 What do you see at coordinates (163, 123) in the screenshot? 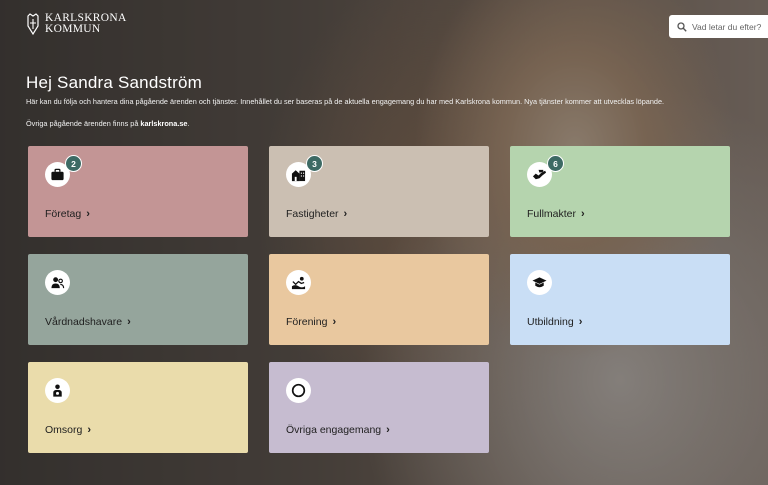
I see `karlskrona-link: karlskrona.se` at bounding box center [163, 123].